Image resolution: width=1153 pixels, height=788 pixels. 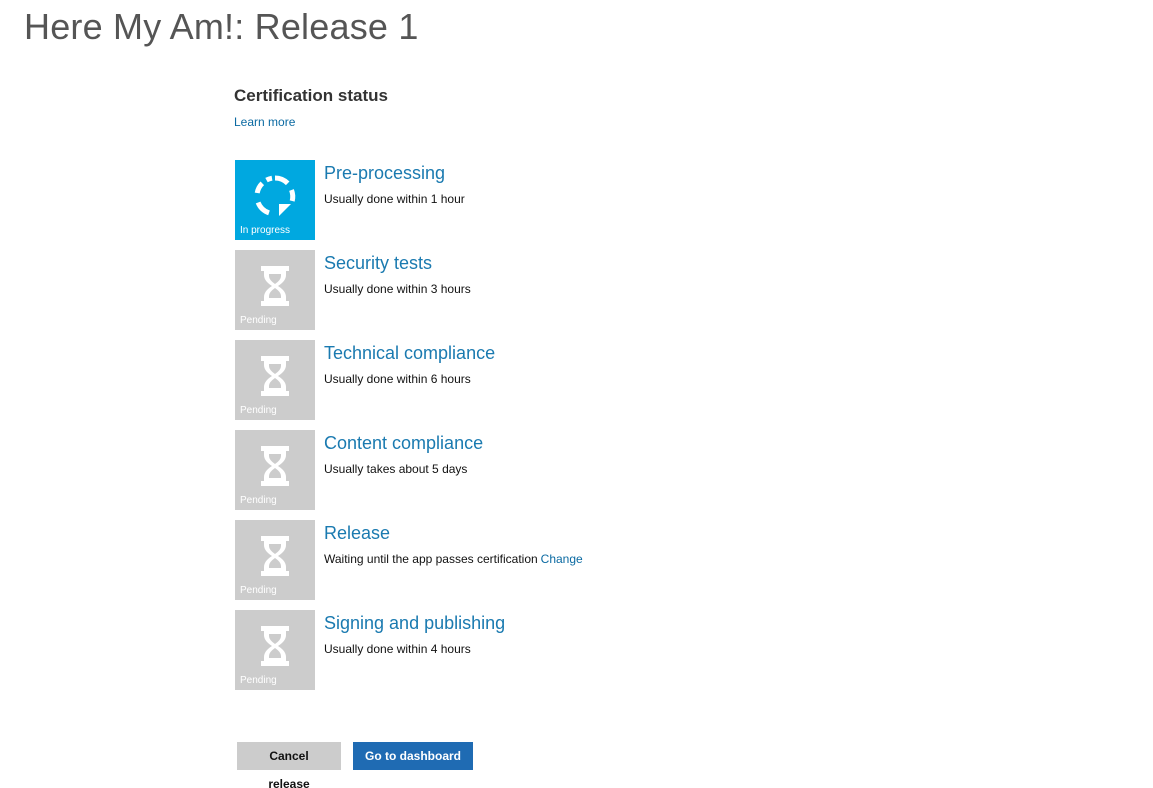 What do you see at coordinates (311, 95) in the screenshot?
I see `section-title: Certification status` at bounding box center [311, 95].